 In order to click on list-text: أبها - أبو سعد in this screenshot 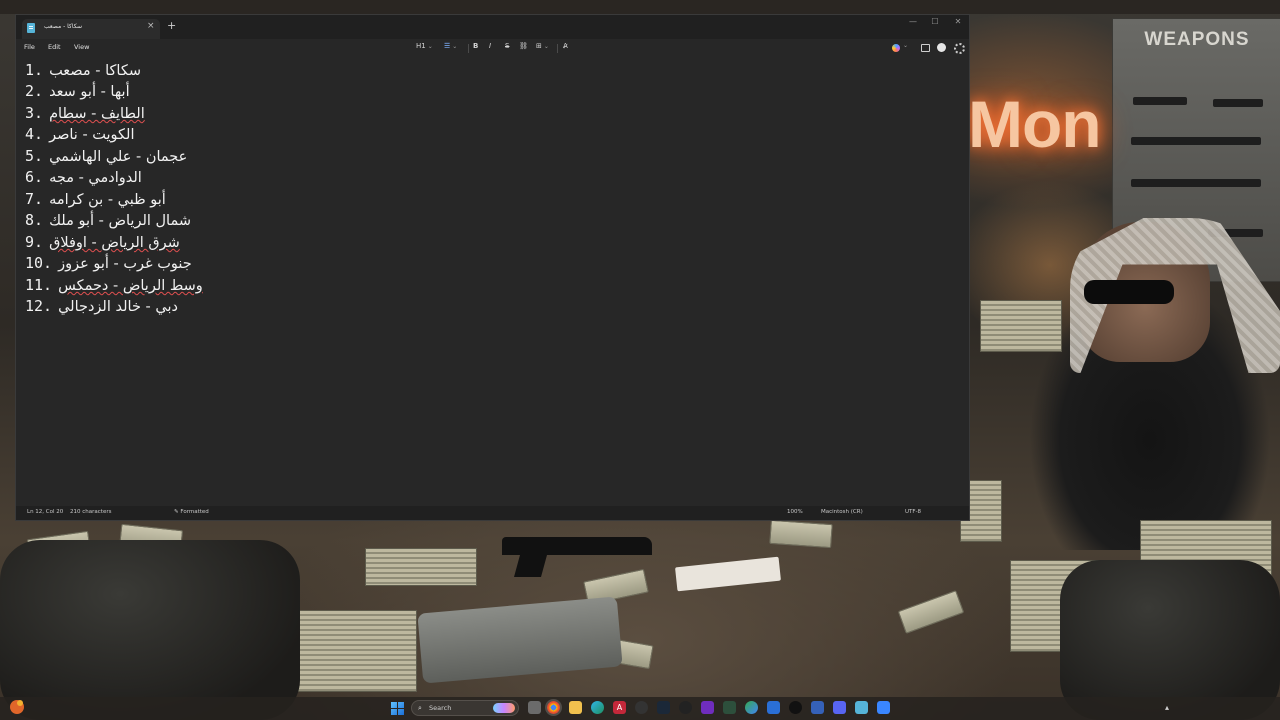, I will do `click(89, 92)`.